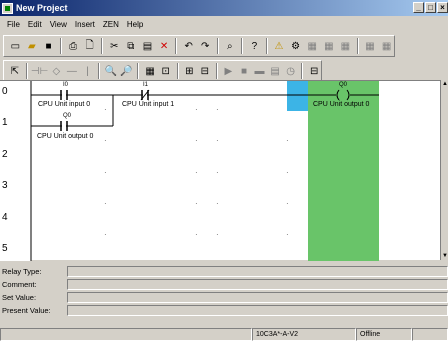  Describe the element at coordinates (190, 71) in the screenshot. I see `online-icon: ⊞` at that location.